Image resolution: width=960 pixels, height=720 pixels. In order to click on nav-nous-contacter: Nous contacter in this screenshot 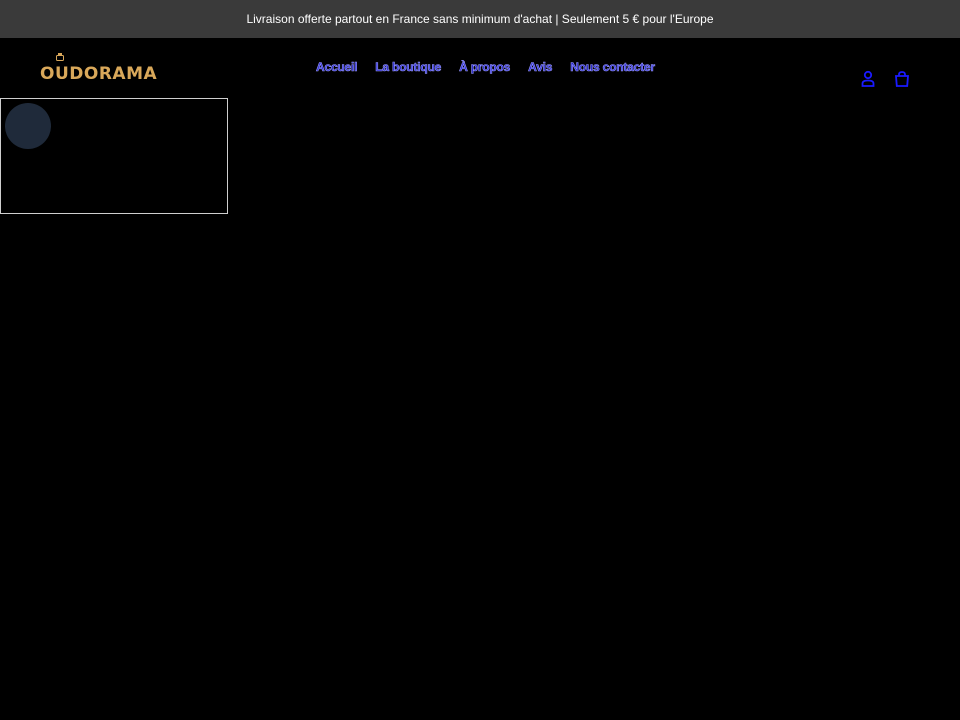, I will do `click(612, 67)`.